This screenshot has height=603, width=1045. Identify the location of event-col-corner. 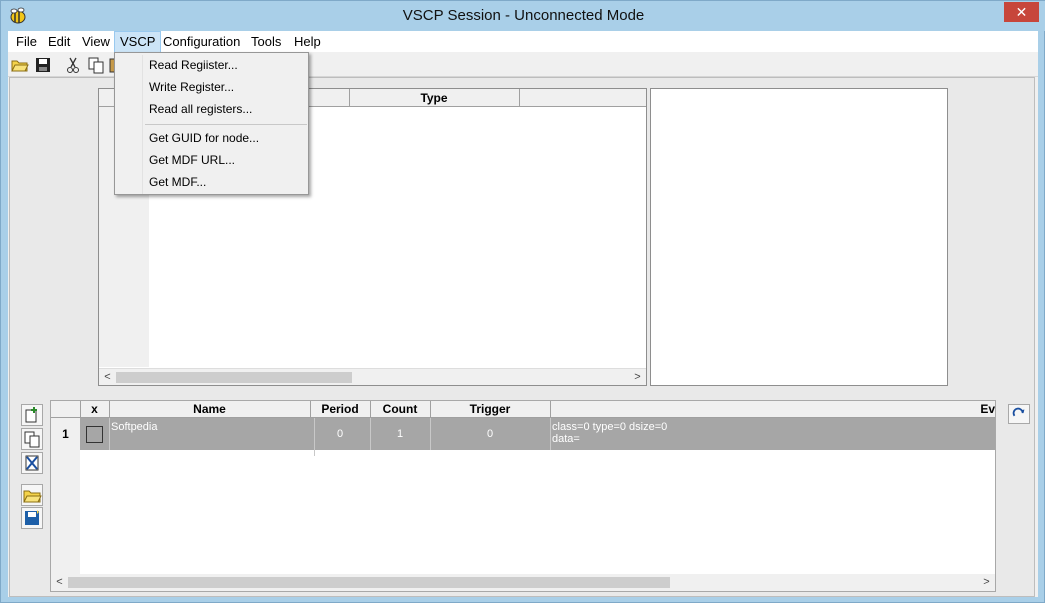
(66, 409).